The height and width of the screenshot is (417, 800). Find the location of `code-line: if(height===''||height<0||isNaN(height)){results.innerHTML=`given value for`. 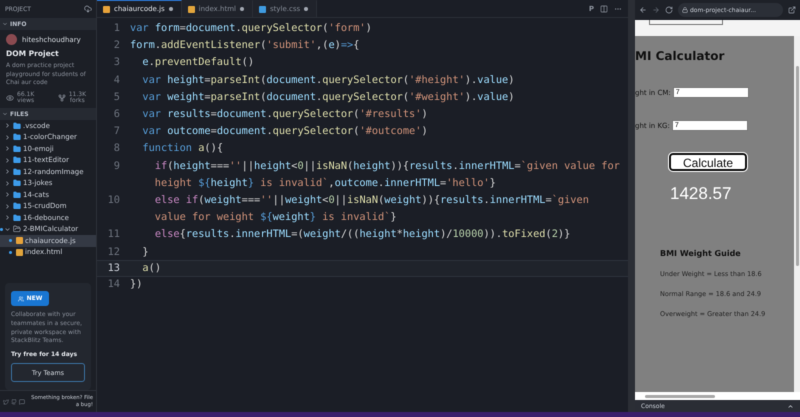

code-line: if(height===''||height<0||isNaN(height)){results.innerHTML=`given value for is located at coordinates (387, 166).